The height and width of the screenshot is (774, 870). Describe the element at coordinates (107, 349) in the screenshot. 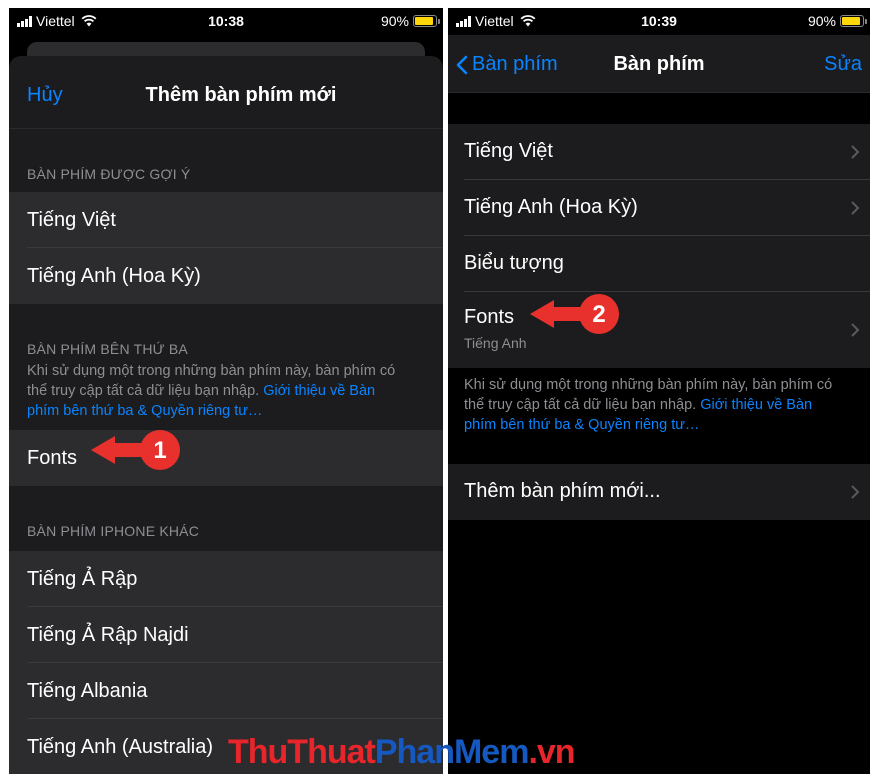

I see `section-heading-third-party: BÀN PHÍM BÊN THỨ BA` at that location.